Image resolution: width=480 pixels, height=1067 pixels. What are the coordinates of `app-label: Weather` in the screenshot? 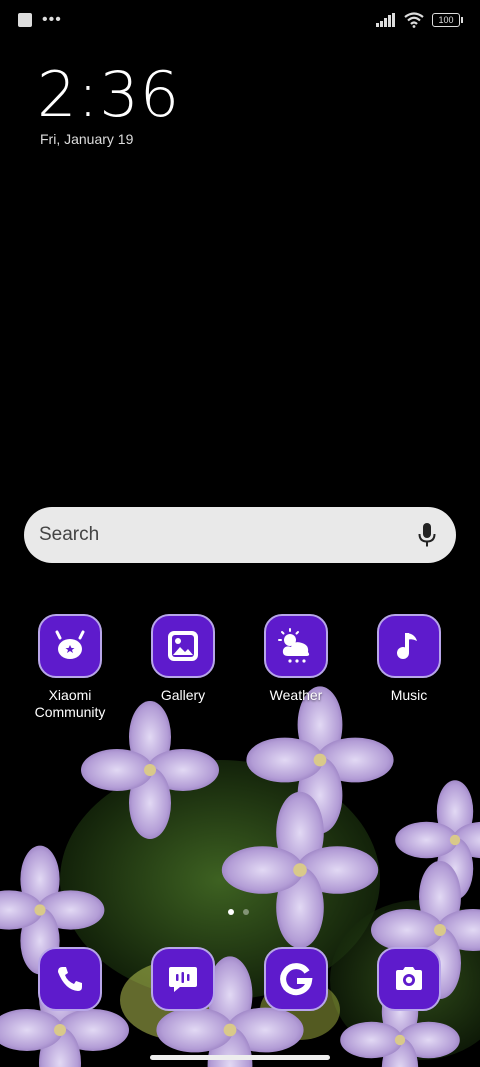 It's located at (296, 695).